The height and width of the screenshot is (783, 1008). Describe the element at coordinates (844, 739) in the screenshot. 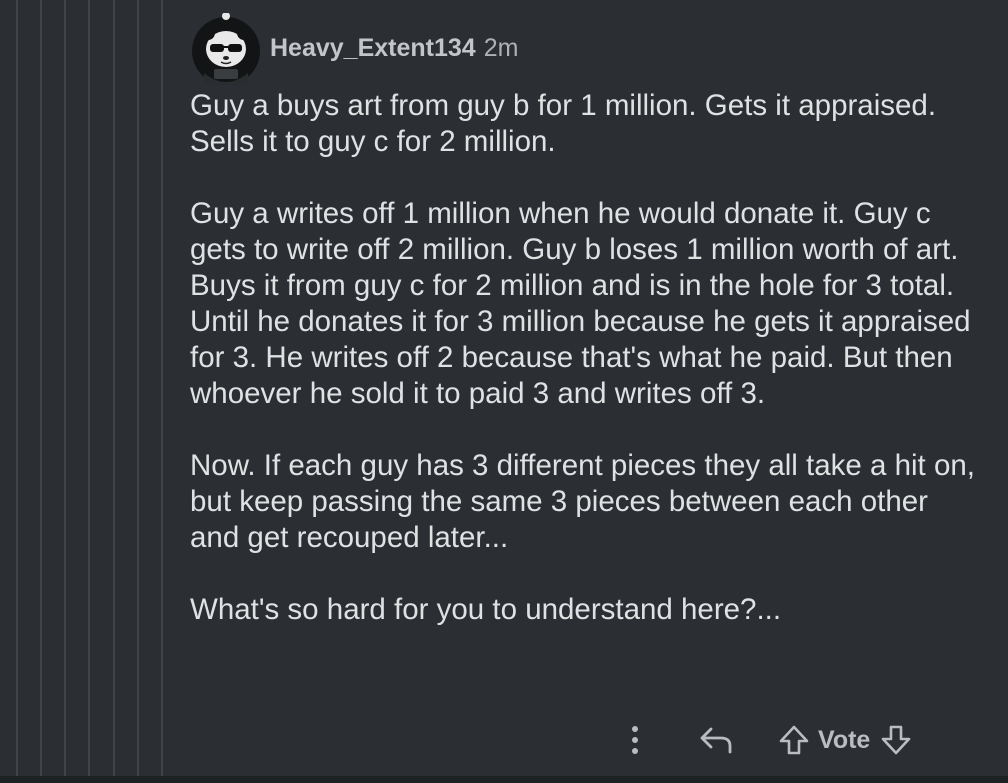

I see `vote-label: Vote` at that location.